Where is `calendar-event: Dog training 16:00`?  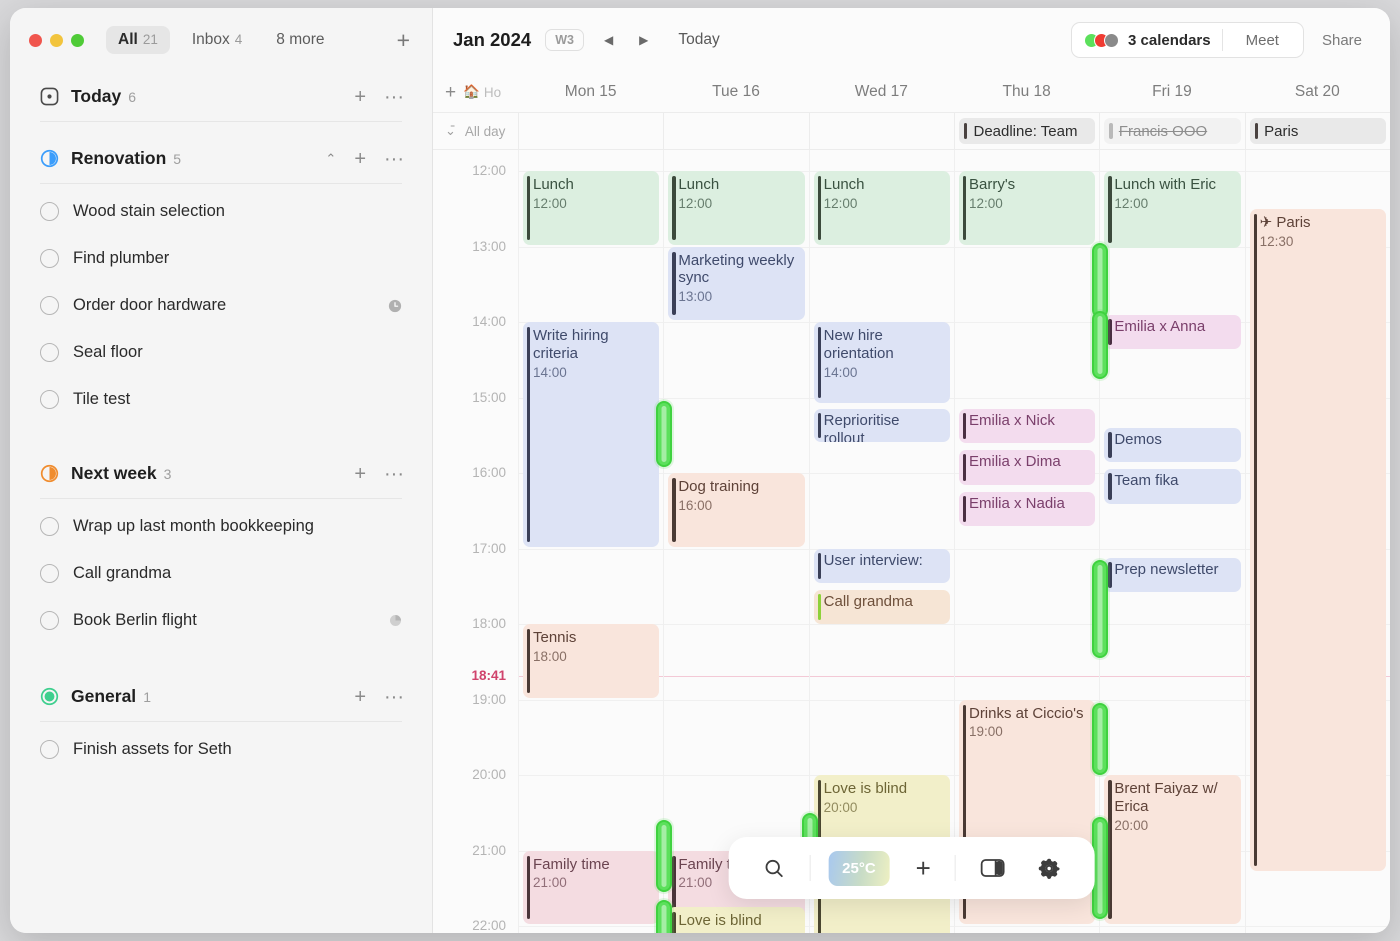 calendar-event: Dog training 16:00 is located at coordinates (736, 510).